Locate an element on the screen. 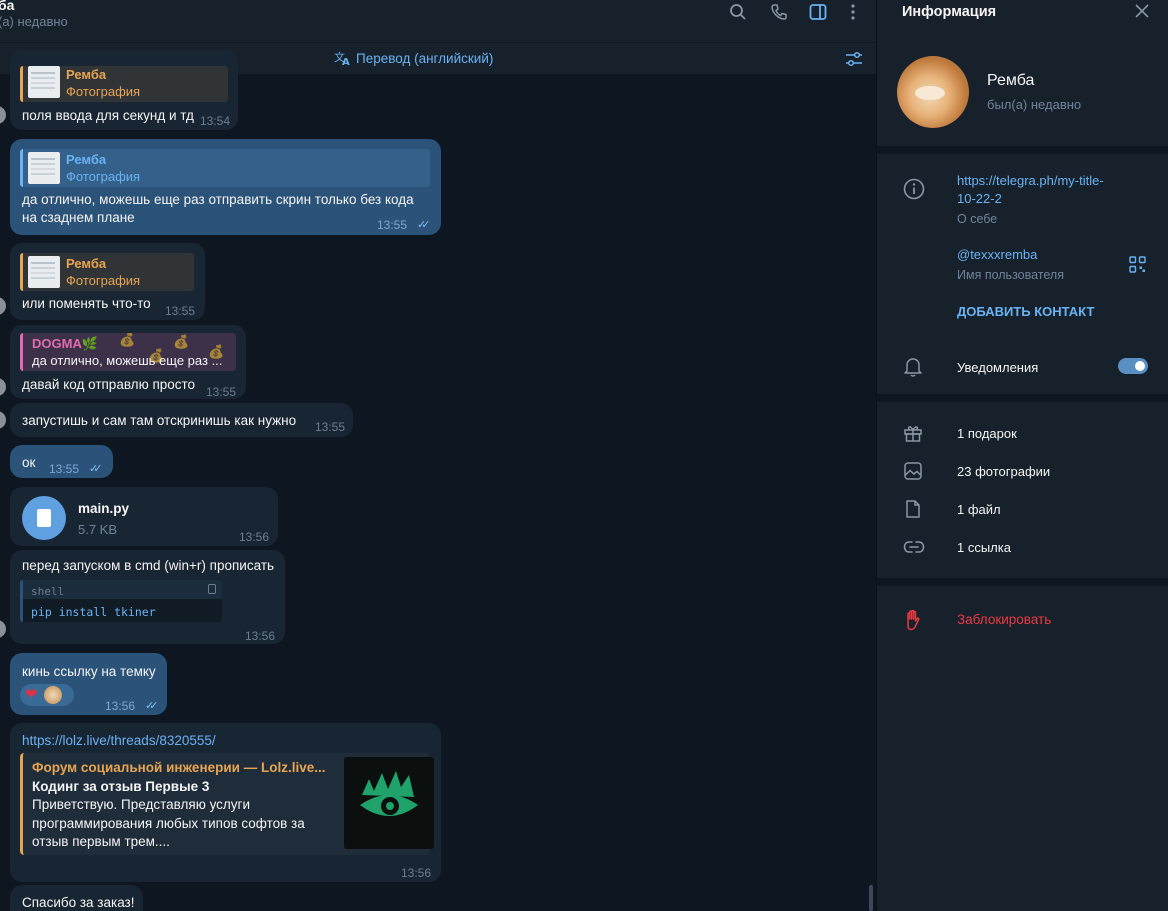 The width and height of the screenshot is (1168, 911). add-contact-button: ДОБАВИТЬ КОНТАКТ is located at coordinates (1025, 311).